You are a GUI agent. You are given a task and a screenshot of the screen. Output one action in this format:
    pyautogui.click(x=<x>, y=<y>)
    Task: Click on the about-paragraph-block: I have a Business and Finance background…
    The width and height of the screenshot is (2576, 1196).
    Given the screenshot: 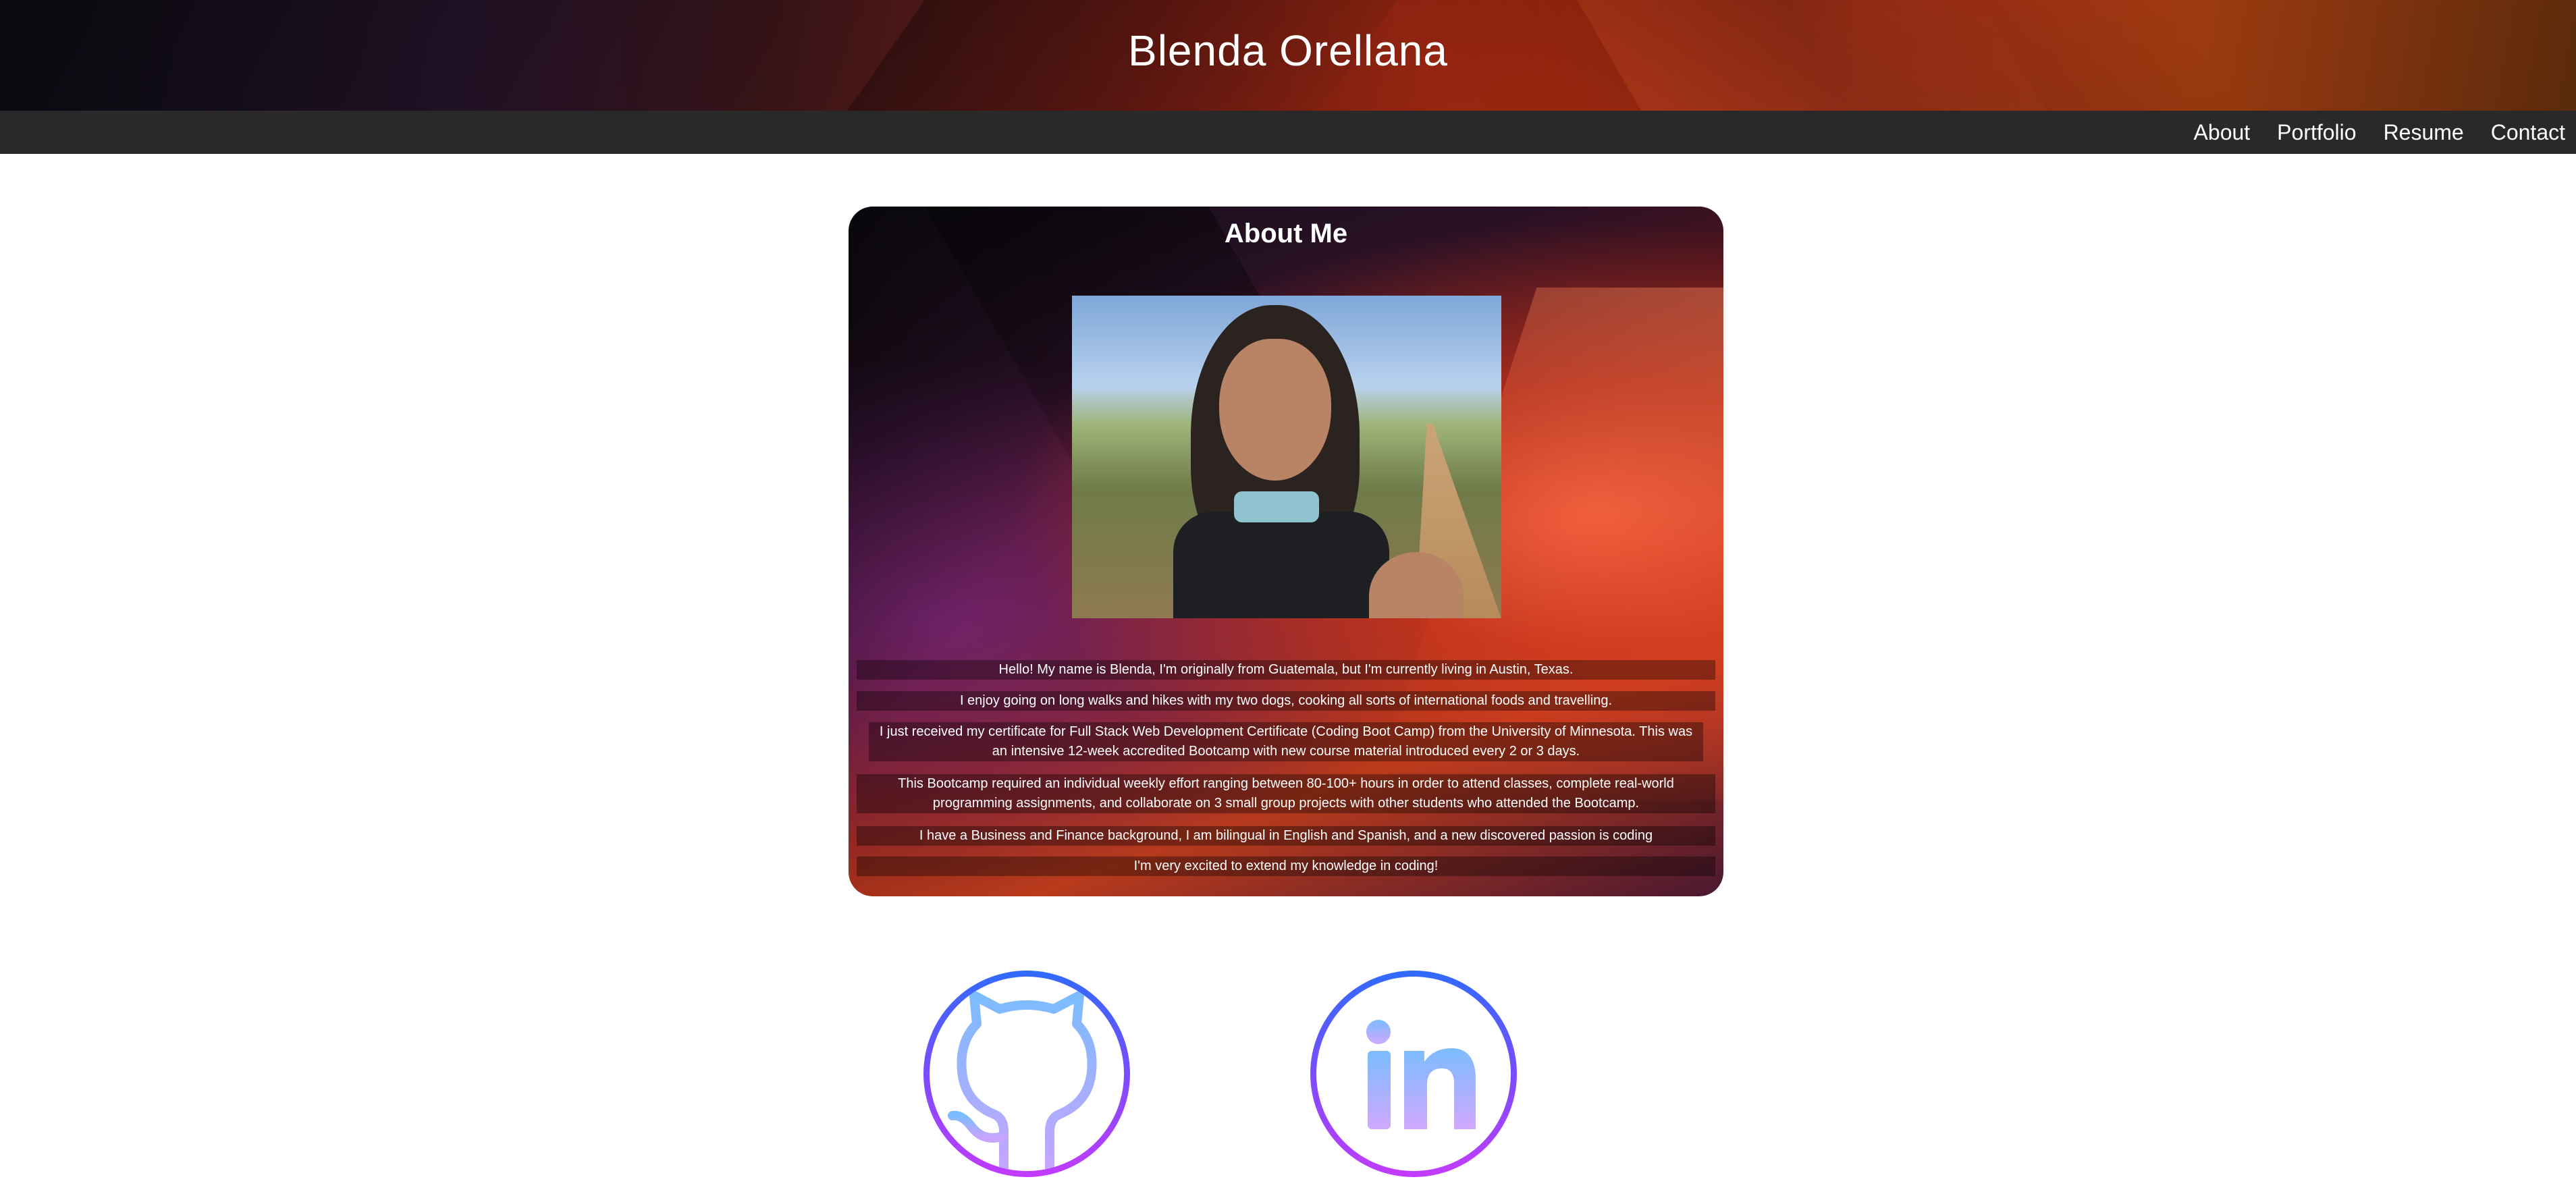 What is the action you would take?
    pyautogui.click(x=1286, y=836)
    